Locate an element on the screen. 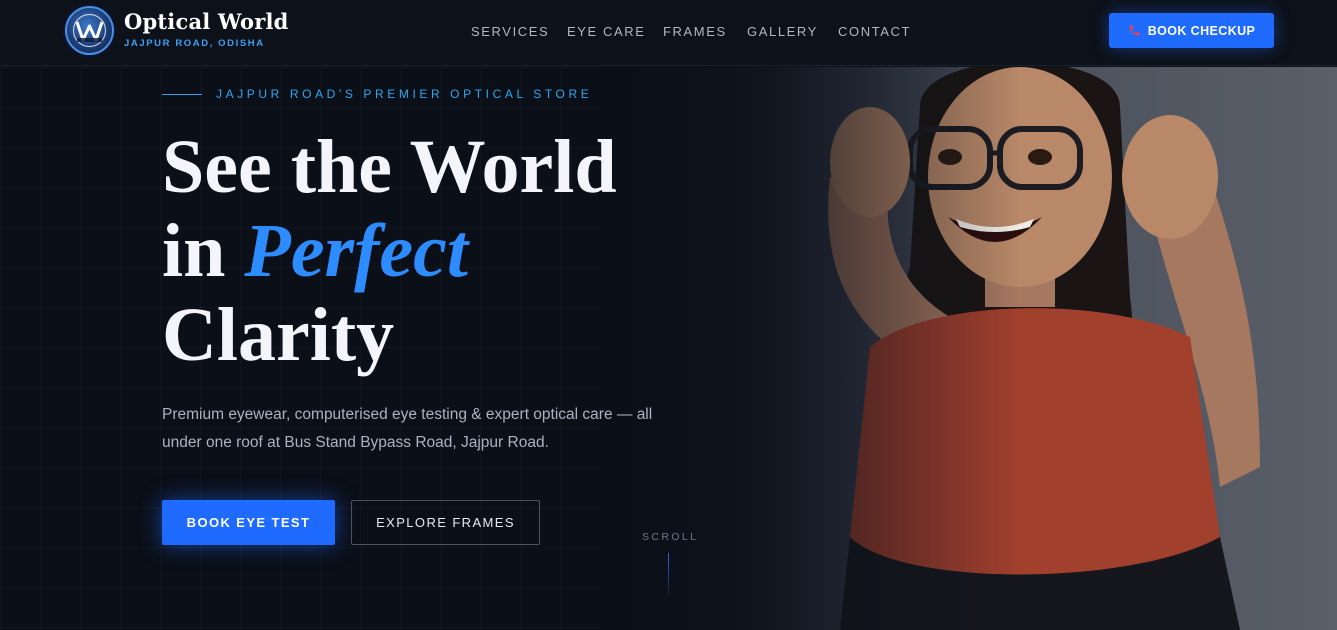 The image size is (1337, 630). tagline-divider is located at coordinates (182, 94).